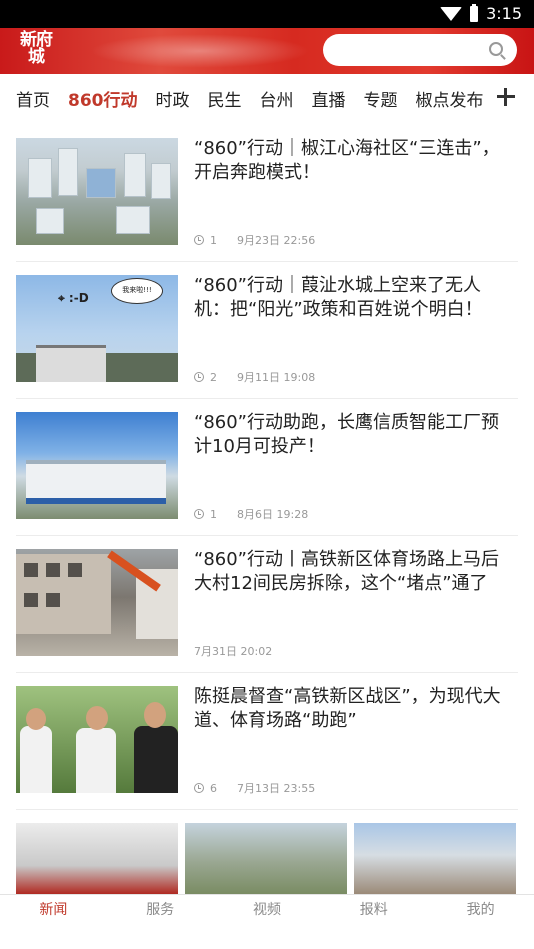 This screenshot has width=534, height=949. What do you see at coordinates (480, 922) in the screenshot?
I see `nav-mine: 我的` at bounding box center [480, 922].